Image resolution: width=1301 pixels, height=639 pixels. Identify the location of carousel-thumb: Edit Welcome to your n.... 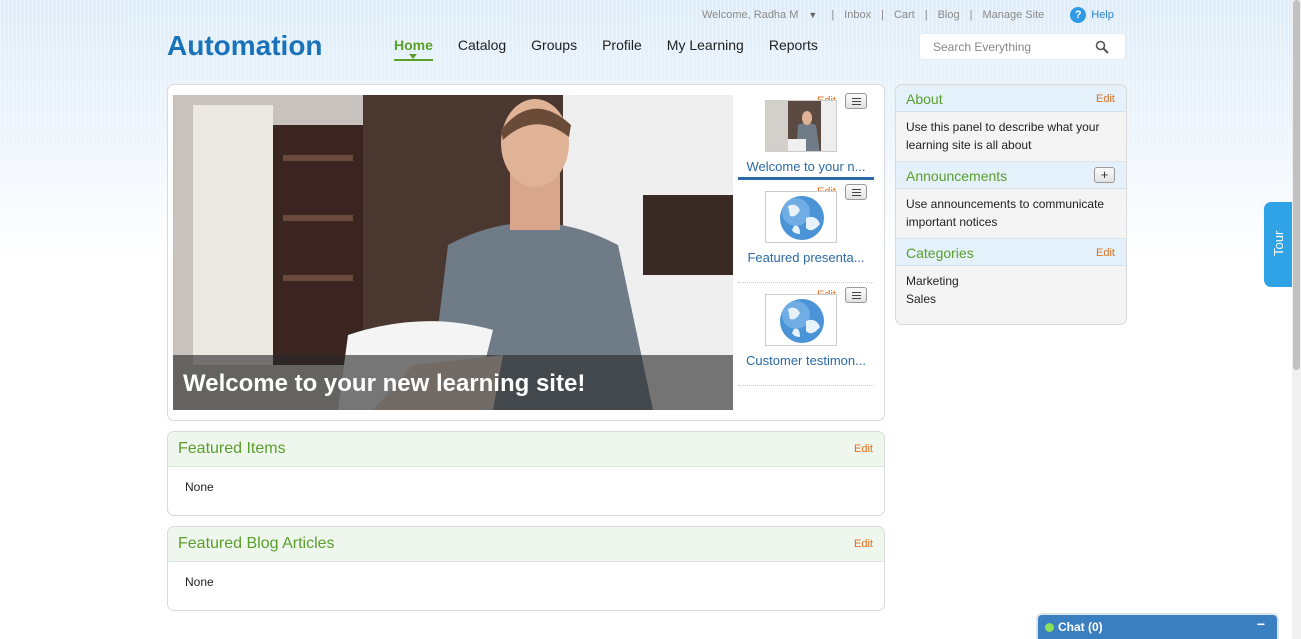
(806, 134).